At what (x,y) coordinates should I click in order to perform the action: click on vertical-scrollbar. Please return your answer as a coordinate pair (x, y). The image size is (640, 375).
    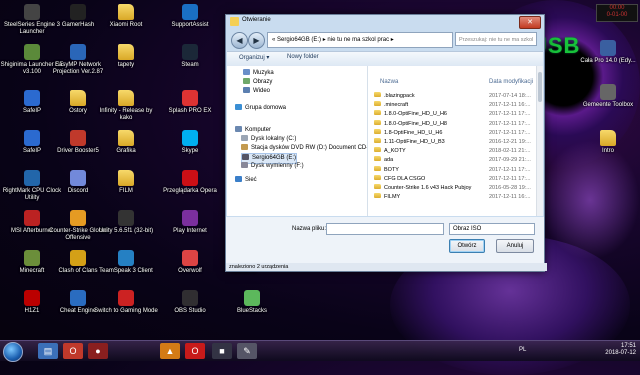
    Looking at the image, I should click on (539, 141).